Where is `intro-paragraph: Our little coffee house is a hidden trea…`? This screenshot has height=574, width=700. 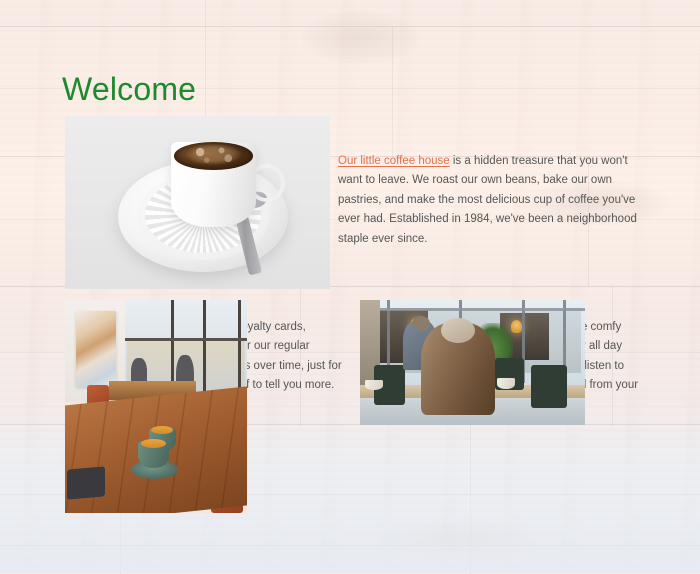 intro-paragraph: Our little coffee house is a hidden trea… is located at coordinates (494, 201).